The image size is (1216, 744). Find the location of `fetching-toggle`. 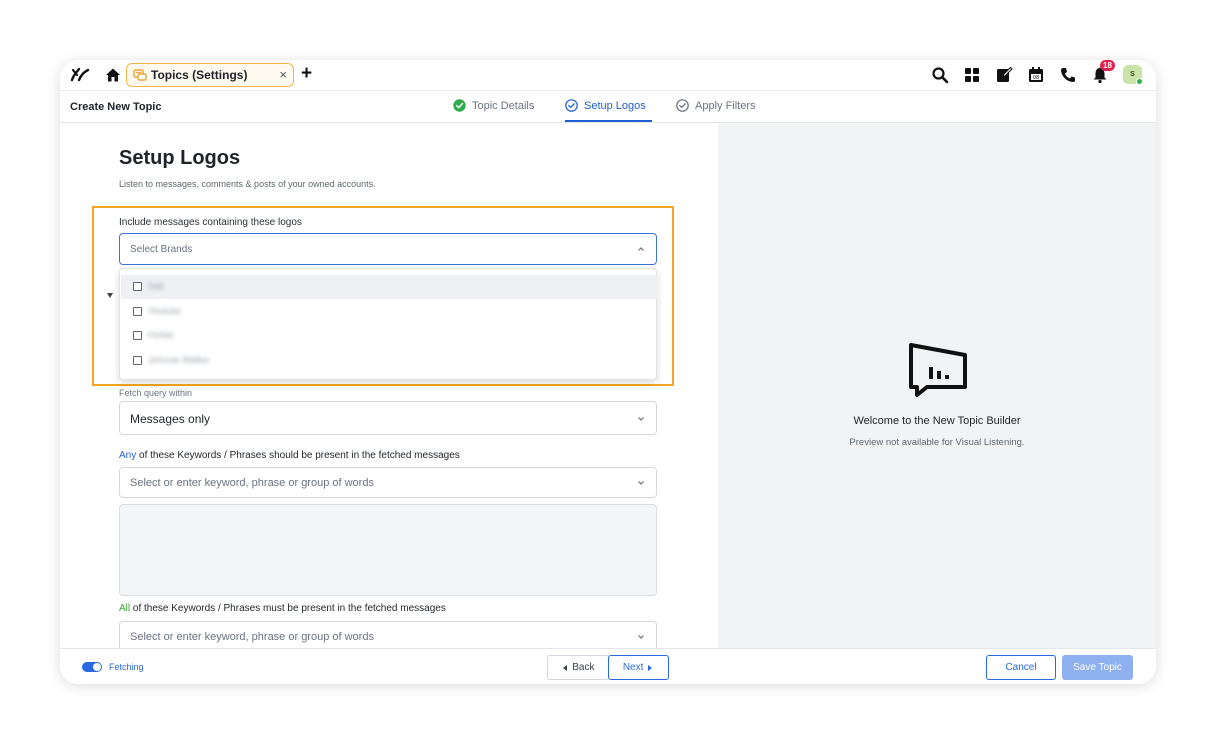

fetching-toggle is located at coordinates (92, 667).